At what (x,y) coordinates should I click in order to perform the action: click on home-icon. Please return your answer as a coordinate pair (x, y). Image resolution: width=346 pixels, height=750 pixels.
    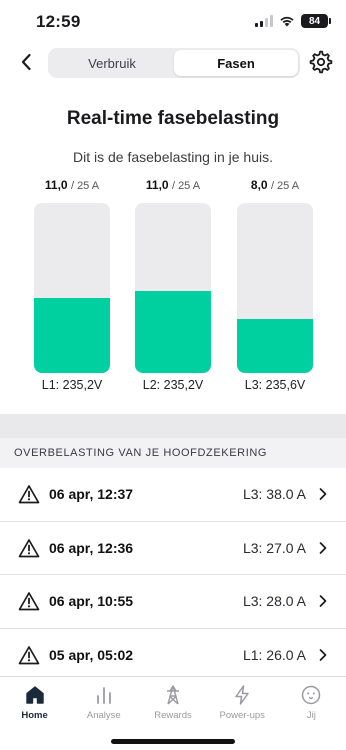
    Looking at the image, I should click on (34, 695).